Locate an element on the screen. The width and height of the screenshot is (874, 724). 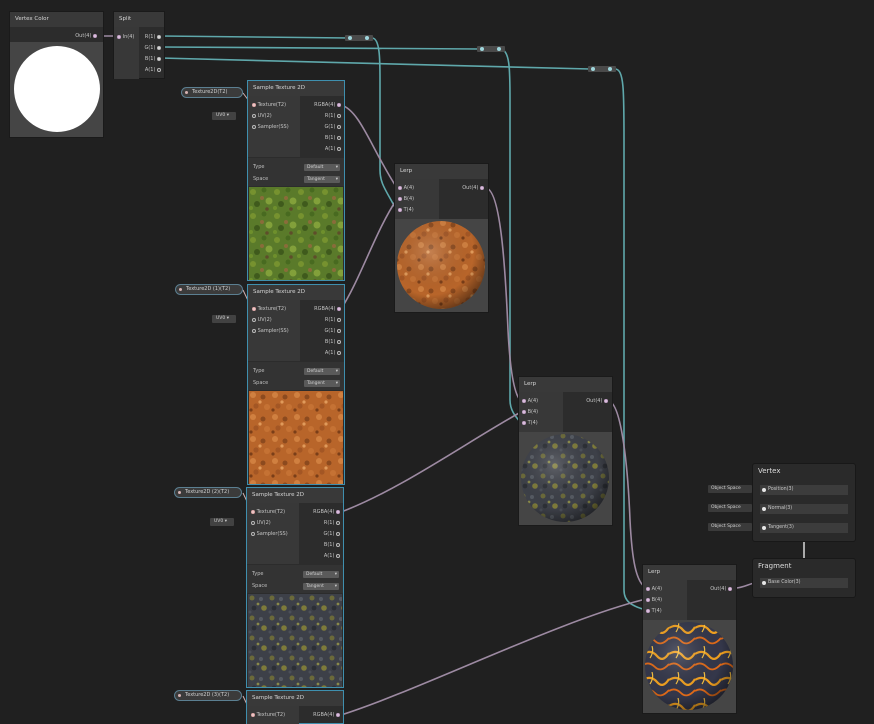
split-b-port: B(1) is located at coordinates (153, 59).